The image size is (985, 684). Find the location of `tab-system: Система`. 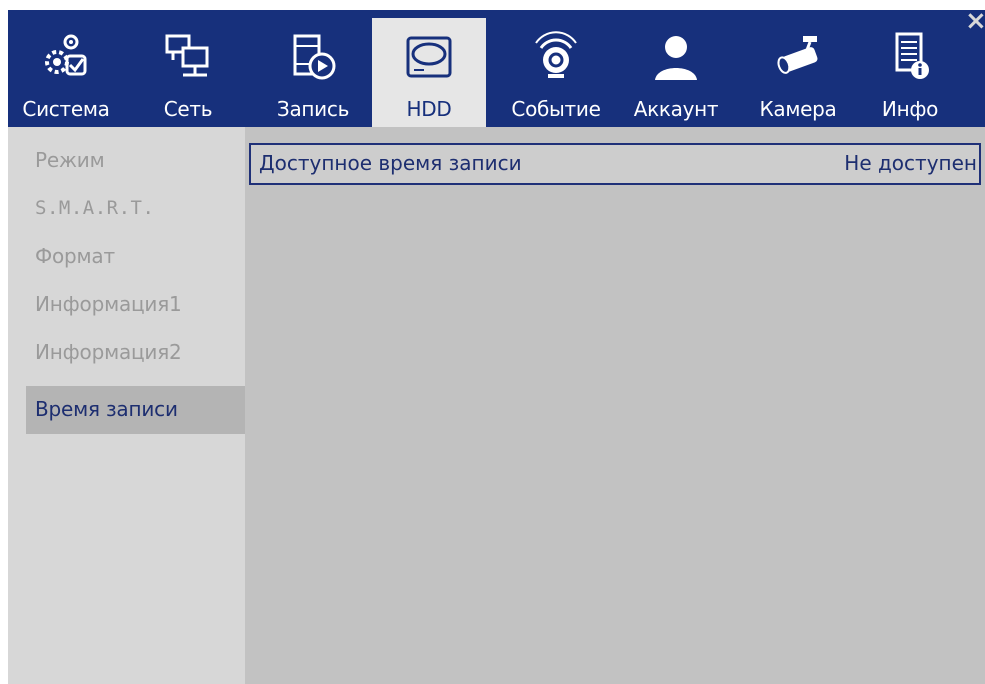

tab-system: Система is located at coordinates (66, 72).